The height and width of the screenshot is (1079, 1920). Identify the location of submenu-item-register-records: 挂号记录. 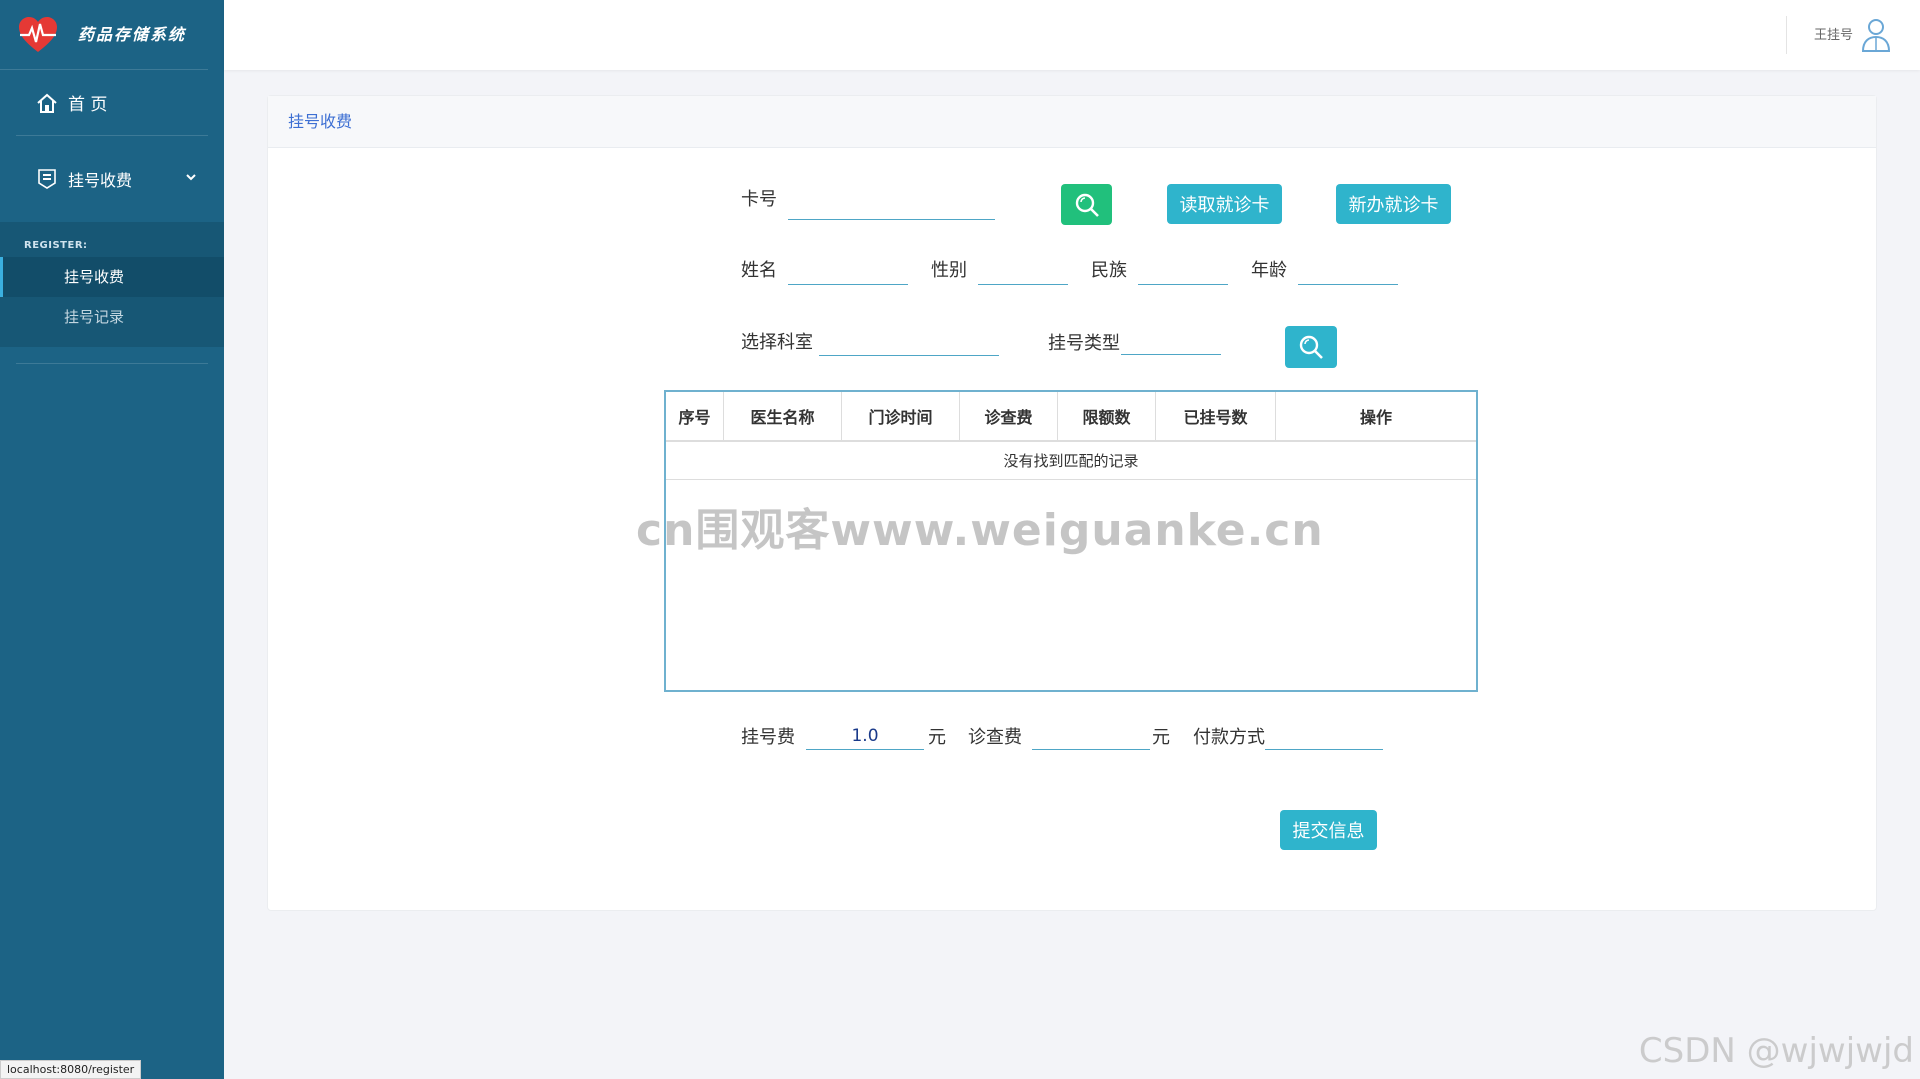
(112, 317).